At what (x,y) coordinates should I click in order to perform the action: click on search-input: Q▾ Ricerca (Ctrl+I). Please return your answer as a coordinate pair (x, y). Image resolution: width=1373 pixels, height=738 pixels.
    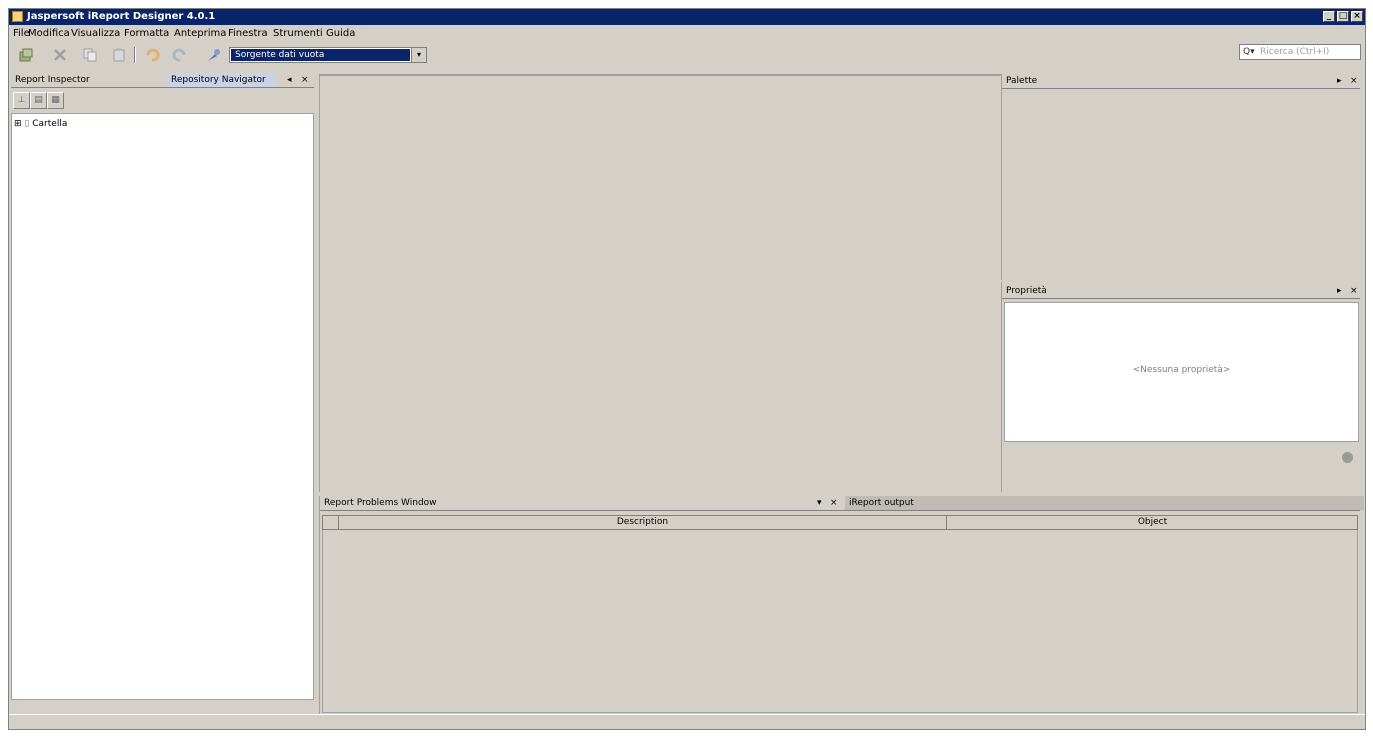
    Looking at the image, I should click on (1300, 52).